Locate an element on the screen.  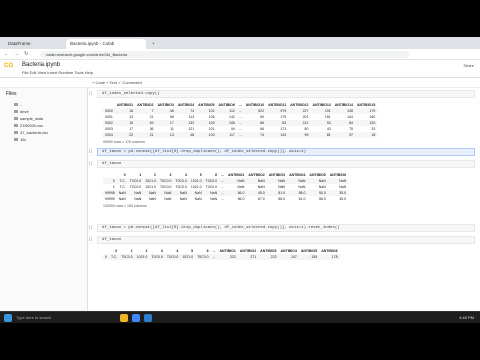
table-caption: 99999 rows × 176 columns is located at coordinates (124, 142).